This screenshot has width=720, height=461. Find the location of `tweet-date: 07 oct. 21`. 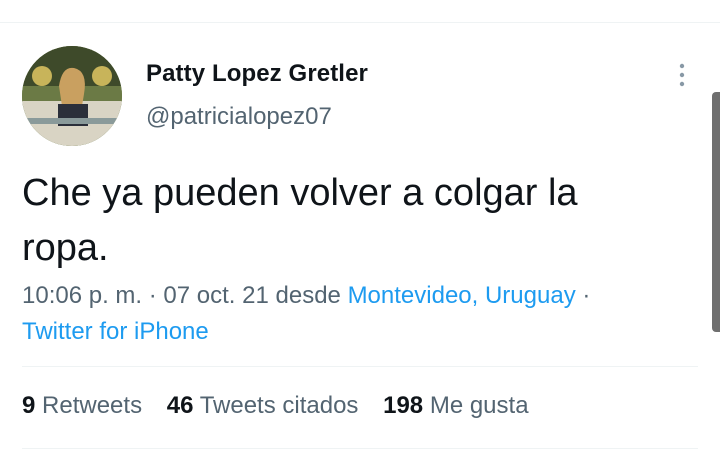

tweet-date: 07 oct. 21 is located at coordinates (215, 295).